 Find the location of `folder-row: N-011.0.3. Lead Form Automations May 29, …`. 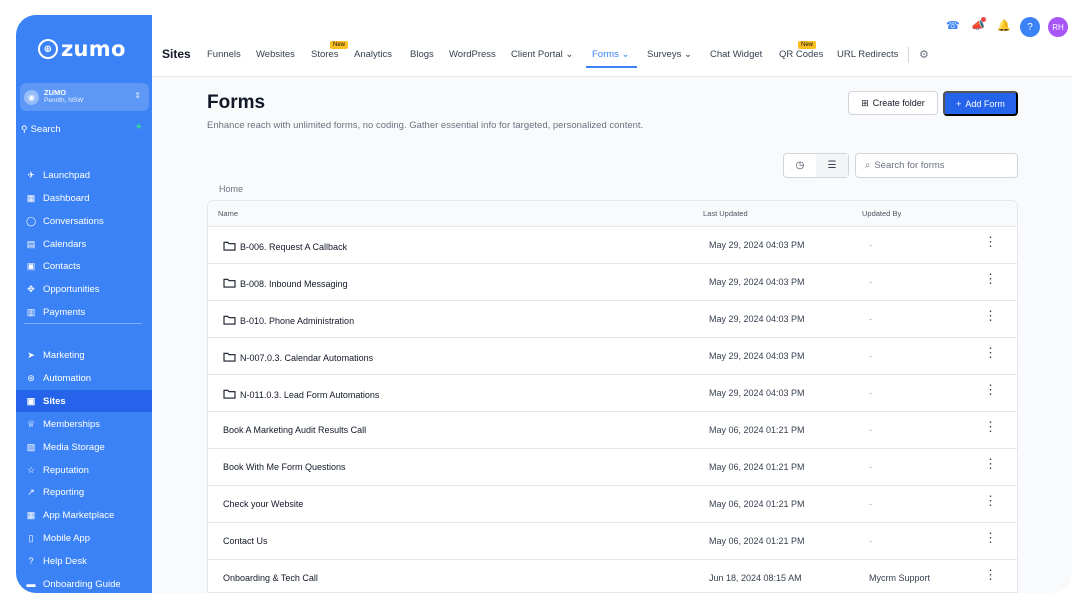

folder-row: N-011.0.3. Lead Form Automations May 29, … is located at coordinates (612, 393).